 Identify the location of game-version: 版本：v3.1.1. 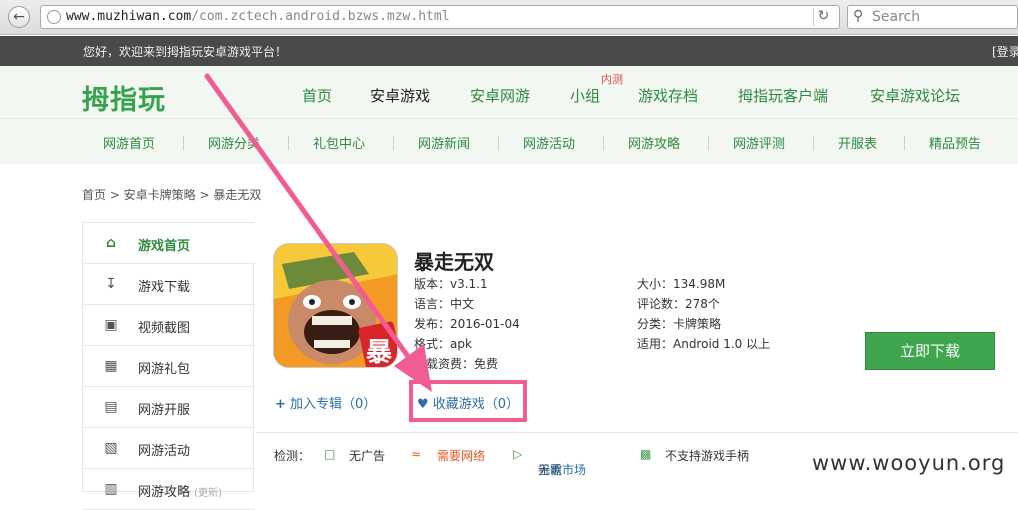
(451, 284).